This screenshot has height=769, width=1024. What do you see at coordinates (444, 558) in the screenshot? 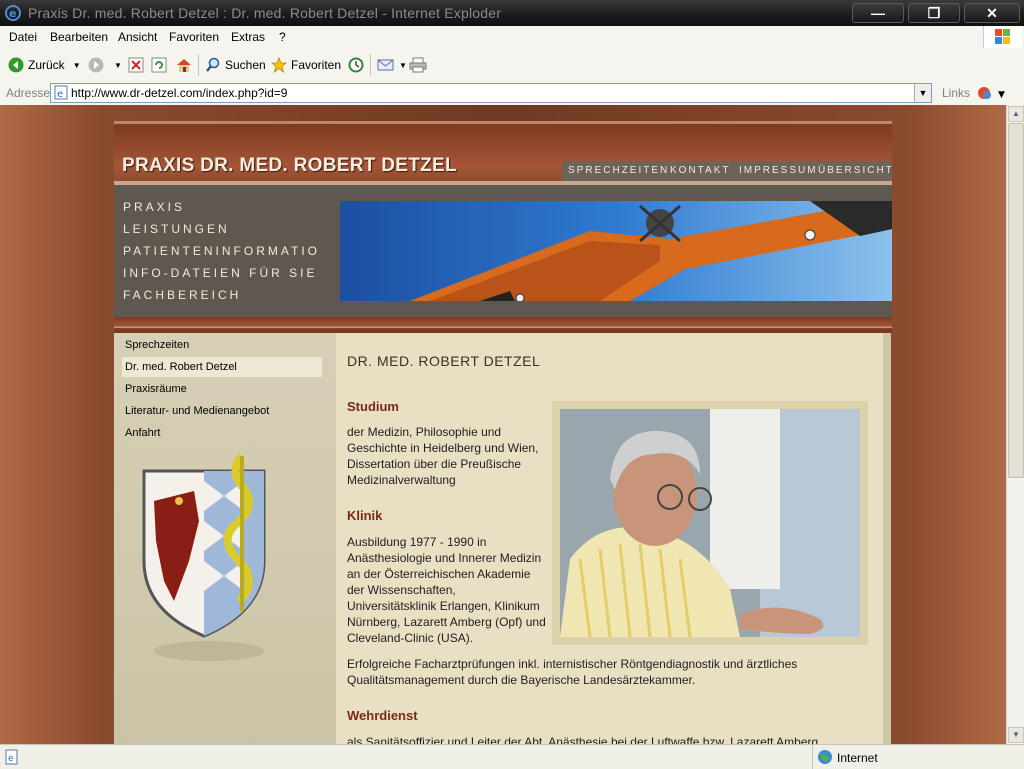
I see `klinik-line-2: Anästhesiologie und Innerer Medizin` at bounding box center [444, 558].